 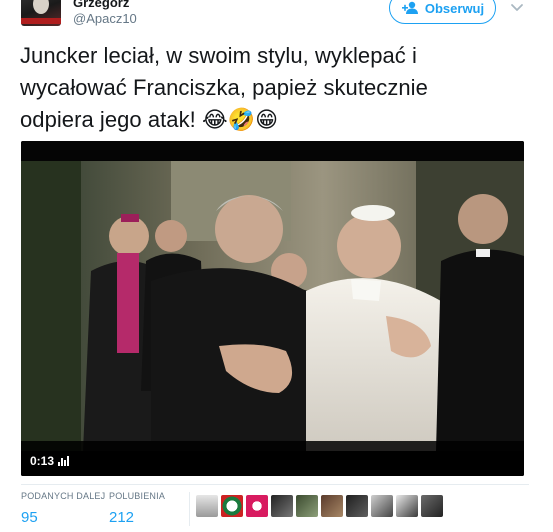 What do you see at coordinates (275, 484) in the screenshot?
I see `stats-divider` at bounding box center [275, 484].